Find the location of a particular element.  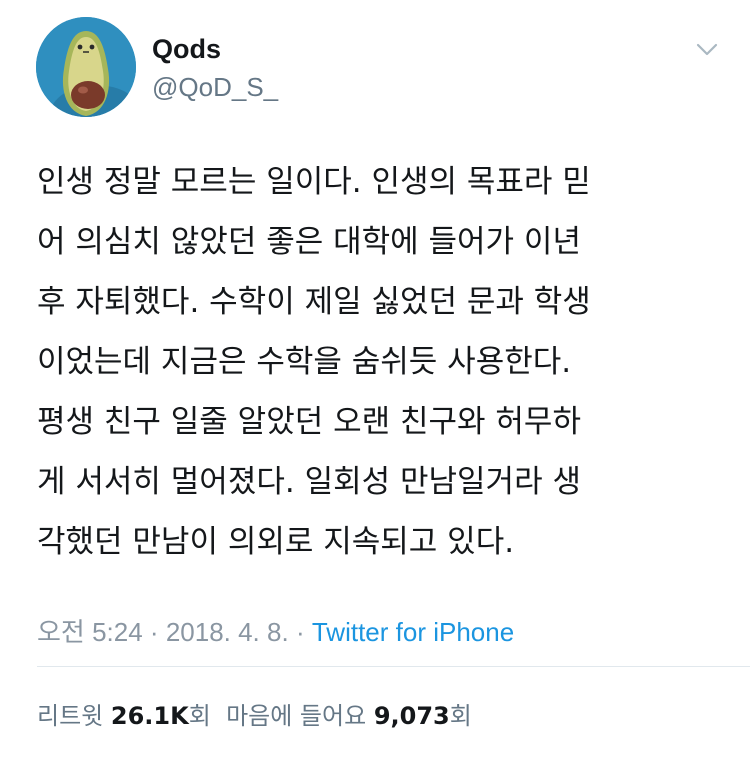

retweet-stat: 리트윗 26.1K회 is located at coordinates (124, 716).